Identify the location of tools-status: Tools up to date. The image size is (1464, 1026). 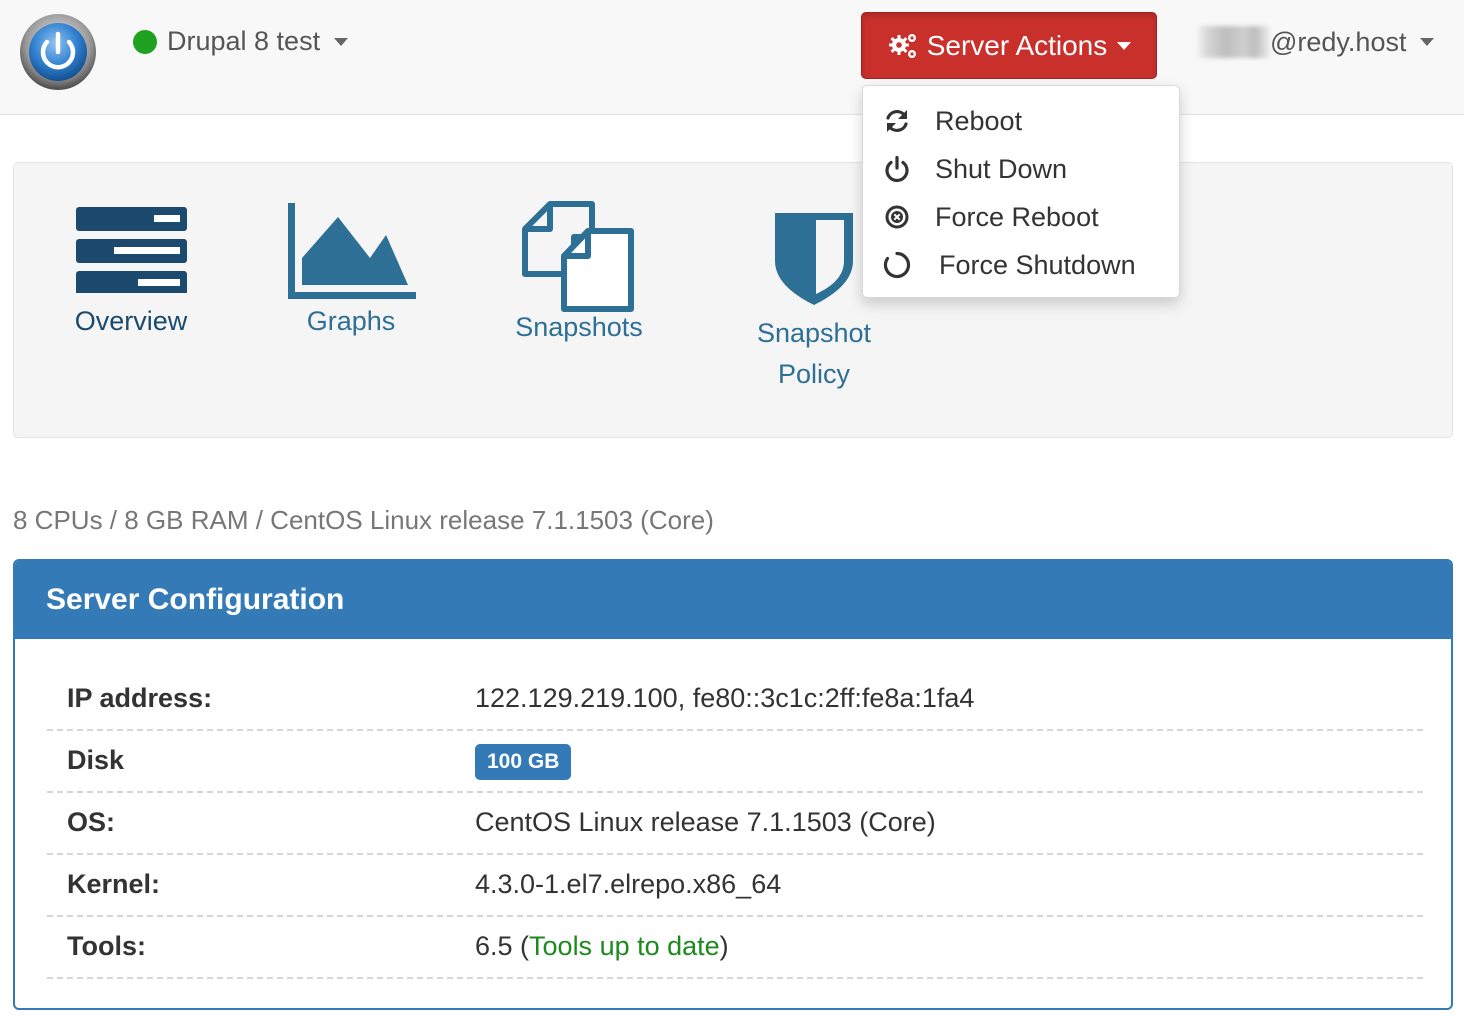
(624, 946).